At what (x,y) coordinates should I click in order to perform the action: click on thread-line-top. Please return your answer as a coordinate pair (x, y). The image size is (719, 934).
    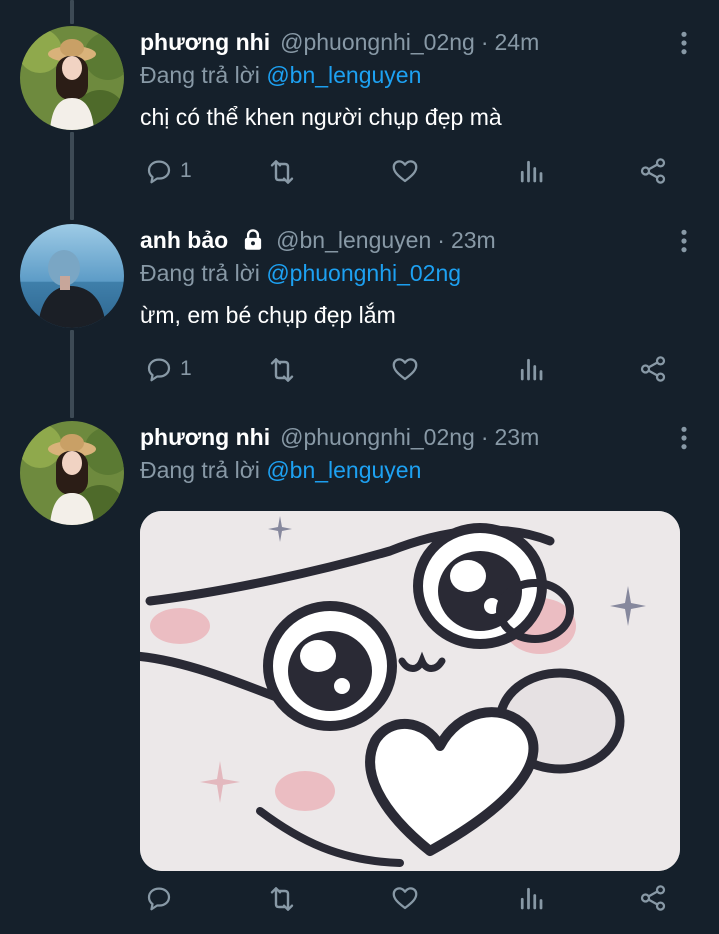
    Looking at the image, I should click on (72, 12).